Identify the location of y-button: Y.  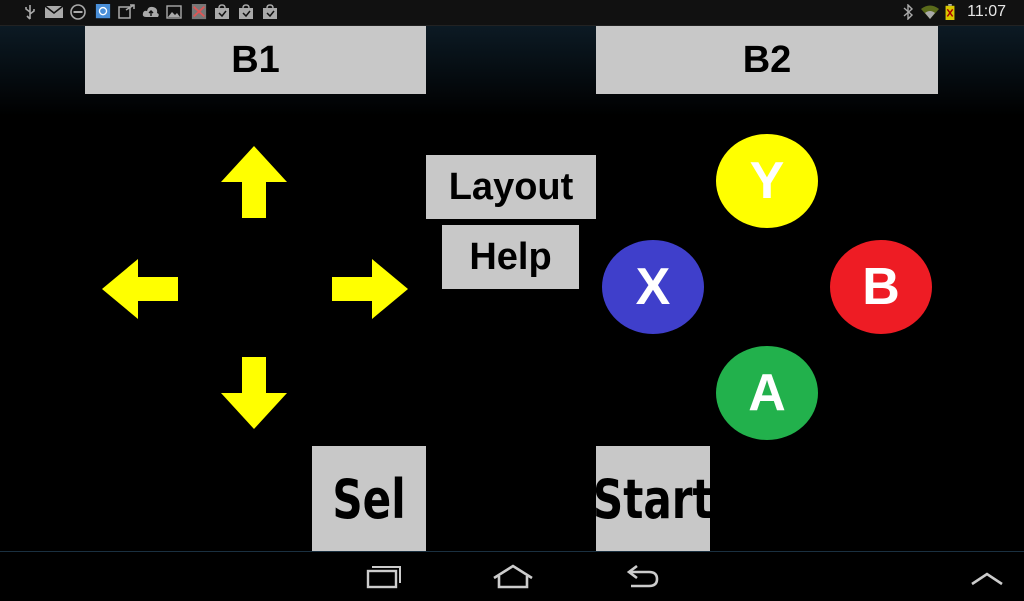
(767, 181).